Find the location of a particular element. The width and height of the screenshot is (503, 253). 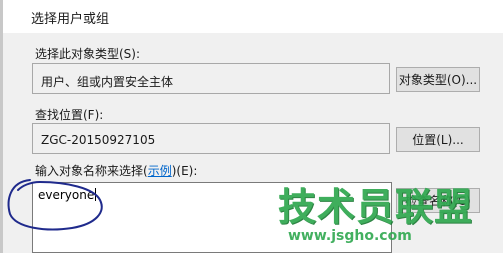

object-type-field: 用户、组或内置安全主体 is located at coordinates (211, 78).